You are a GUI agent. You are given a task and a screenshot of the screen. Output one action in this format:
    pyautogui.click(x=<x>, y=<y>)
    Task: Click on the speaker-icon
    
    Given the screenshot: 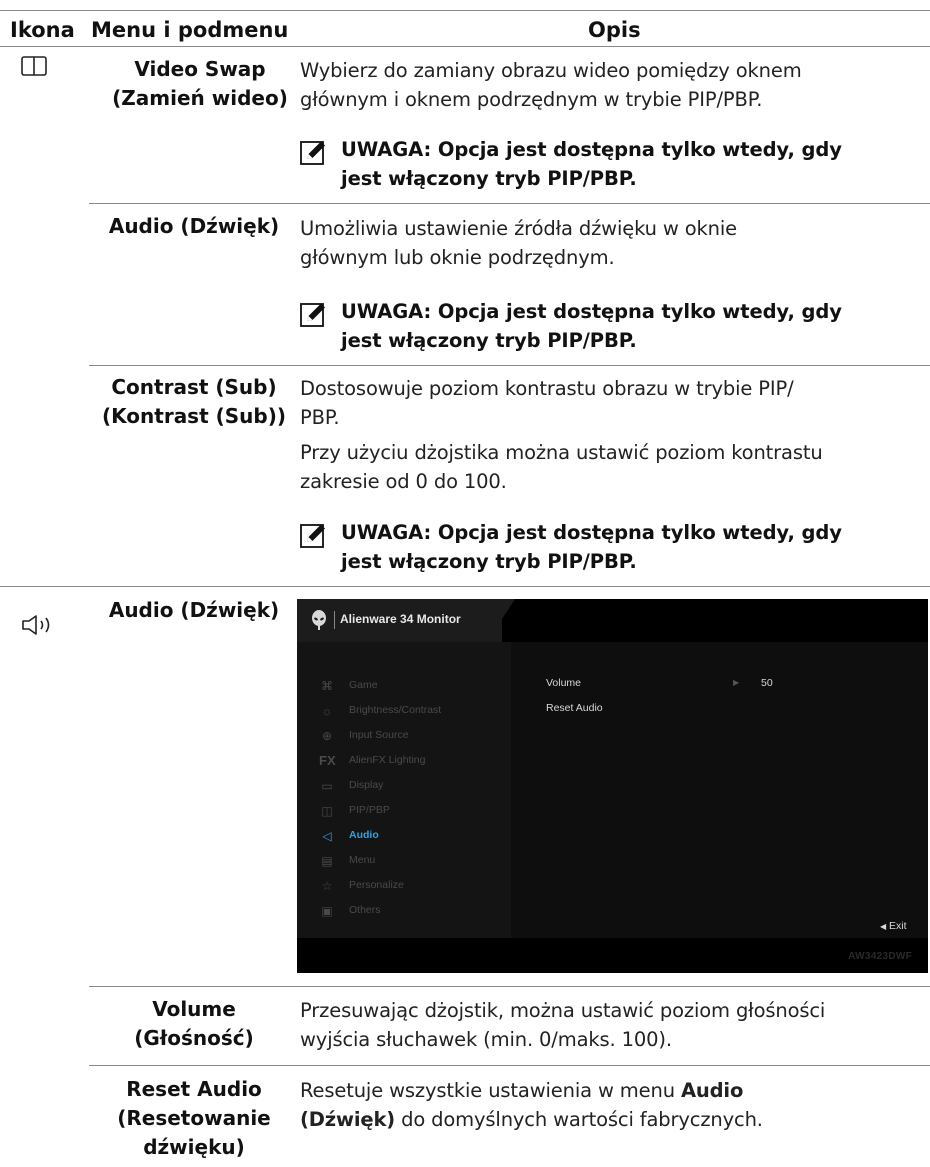 What is the action you would take?
    pyautogui.click(x=36, y=625)
    